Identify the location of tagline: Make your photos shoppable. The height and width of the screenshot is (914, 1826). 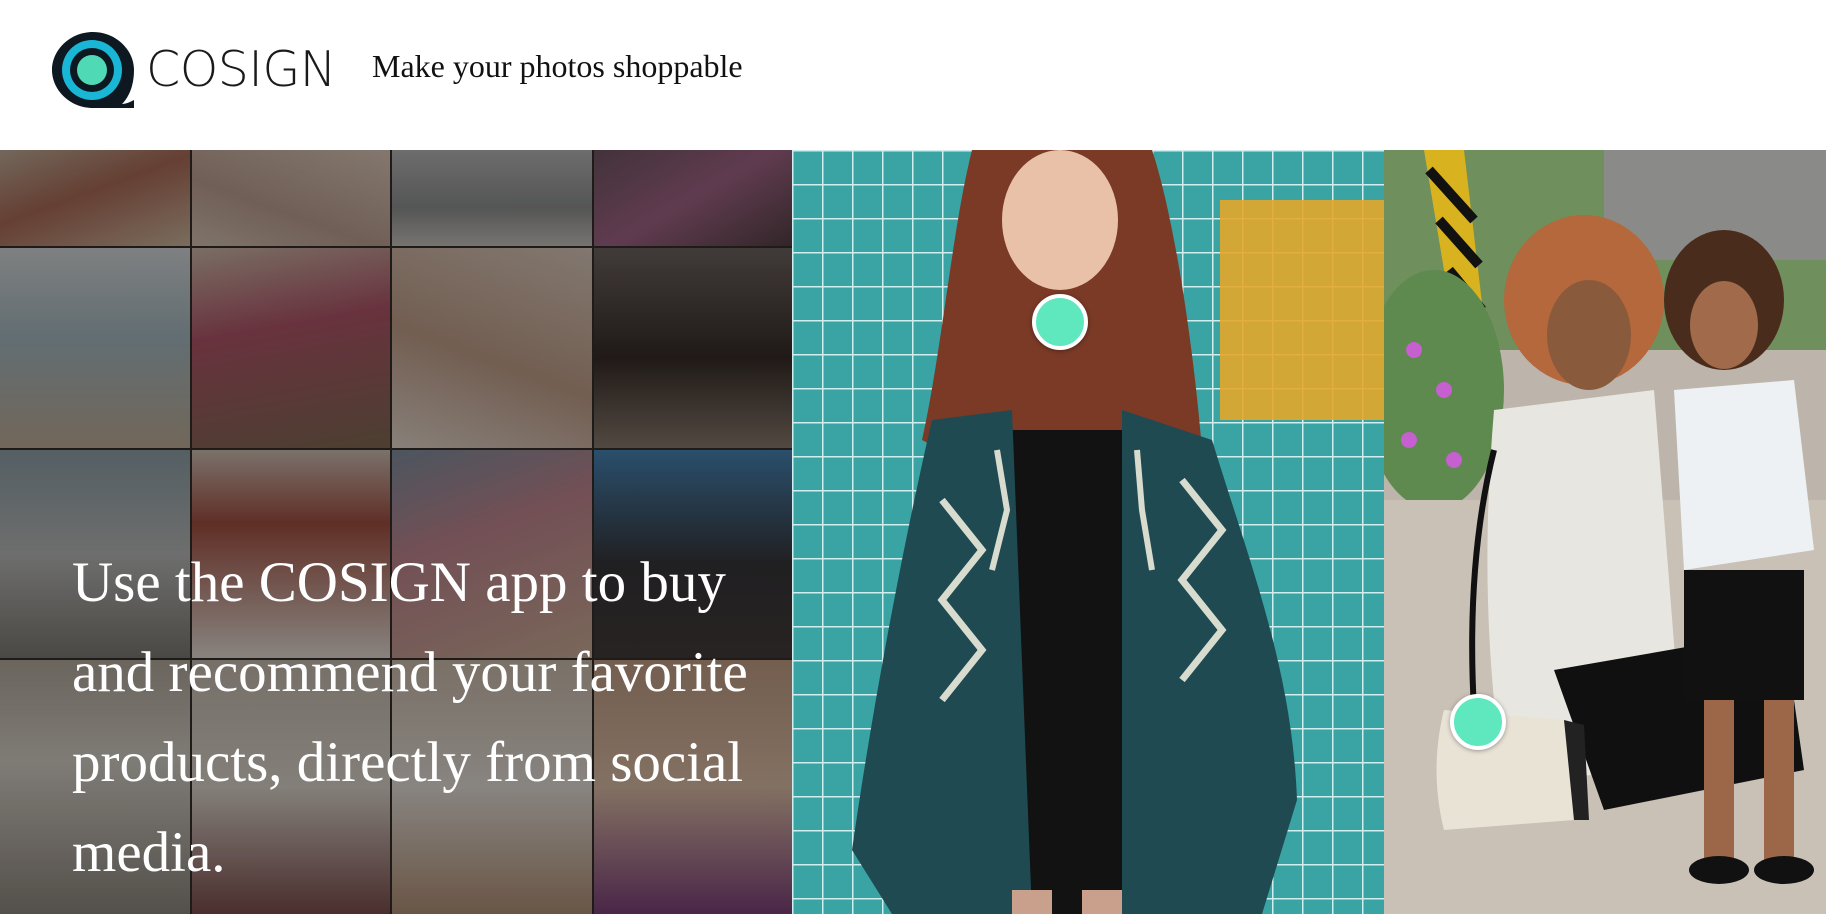
(557, 66).